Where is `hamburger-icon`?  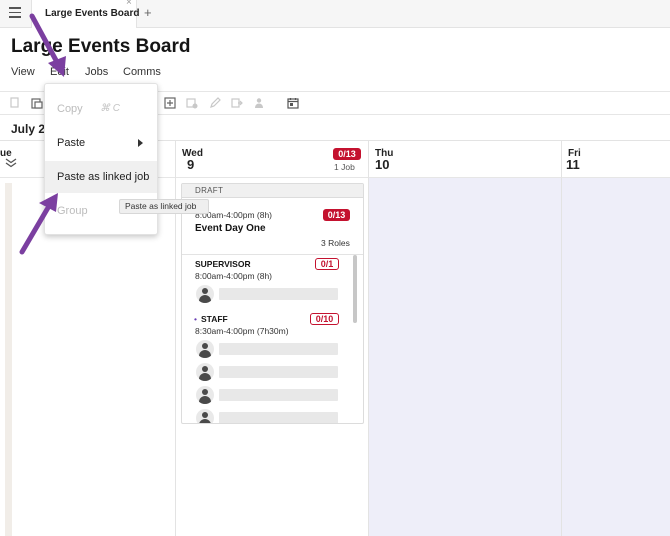
hamburger-icon is located at coordinates (15, 12).